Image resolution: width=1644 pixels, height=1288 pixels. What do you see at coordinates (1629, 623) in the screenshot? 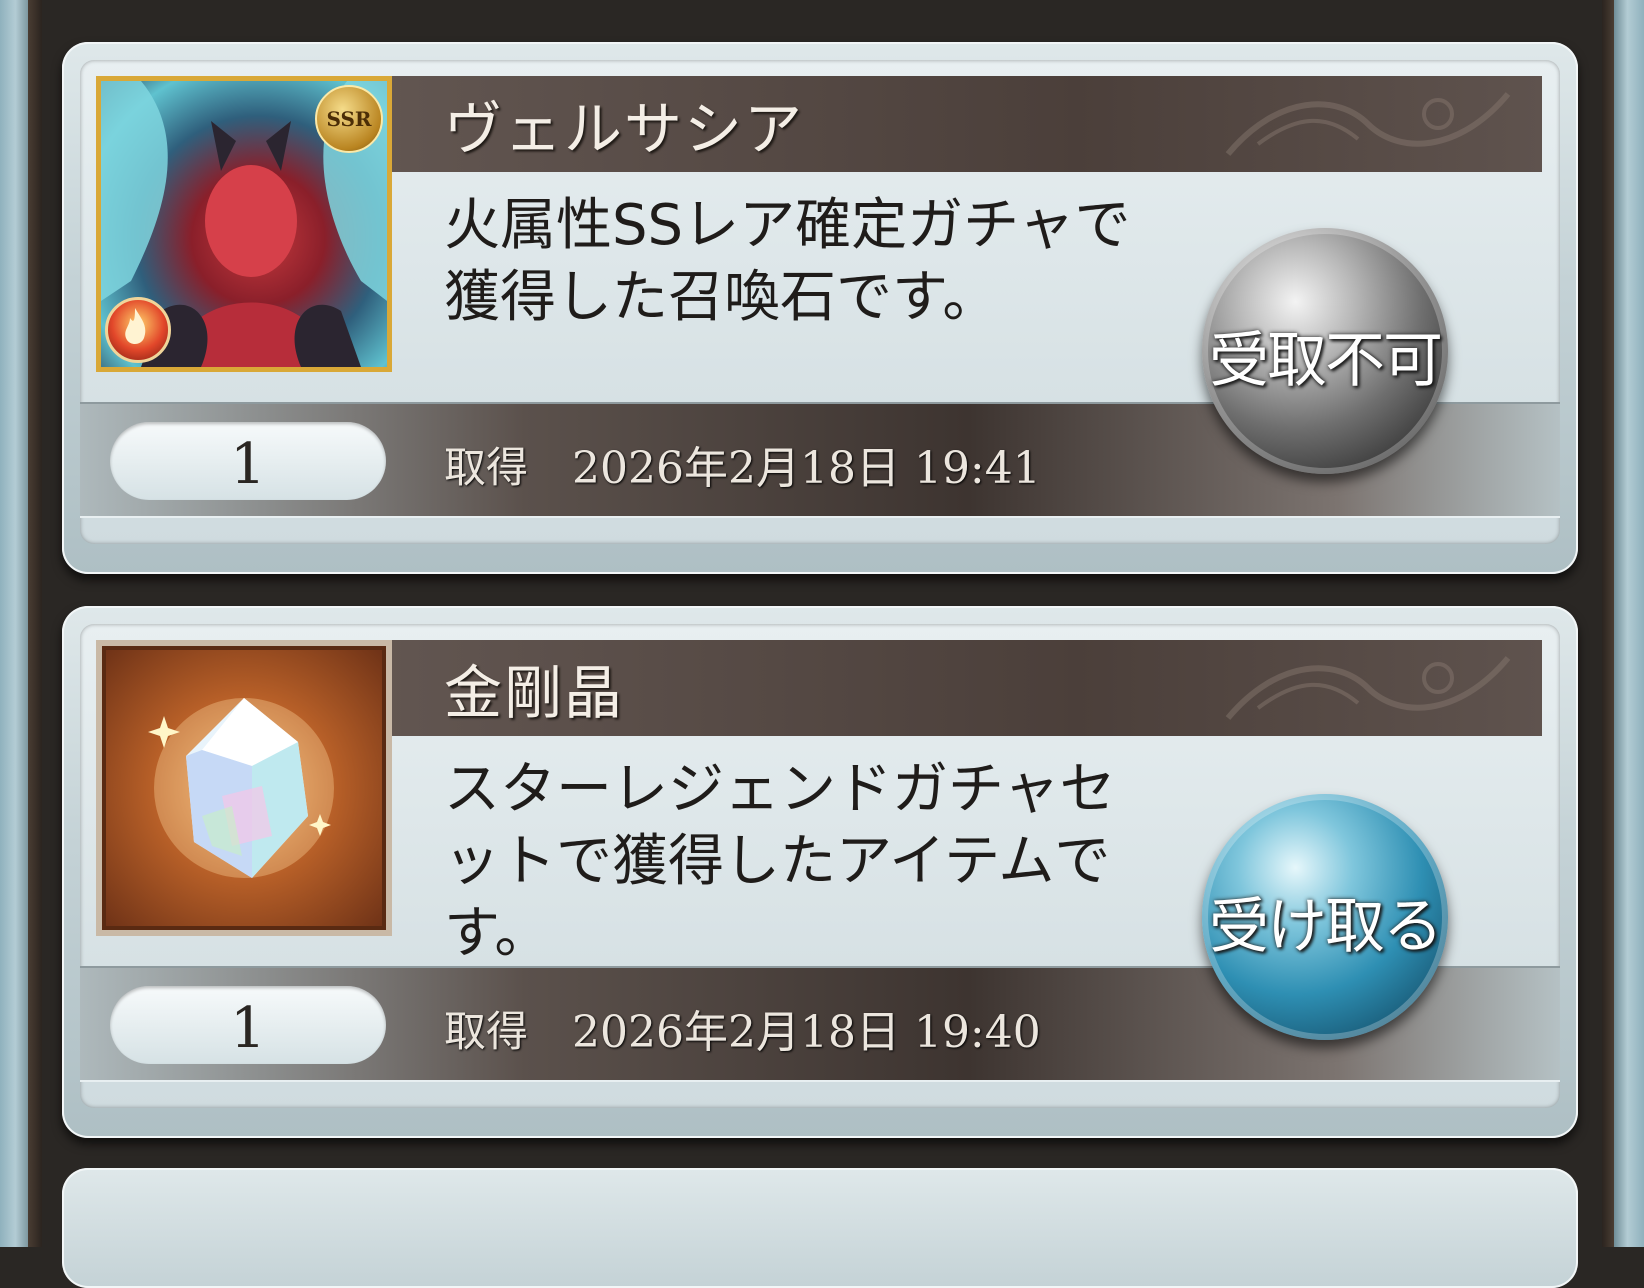
I see `right-border` at bounding box center [1629, 623].